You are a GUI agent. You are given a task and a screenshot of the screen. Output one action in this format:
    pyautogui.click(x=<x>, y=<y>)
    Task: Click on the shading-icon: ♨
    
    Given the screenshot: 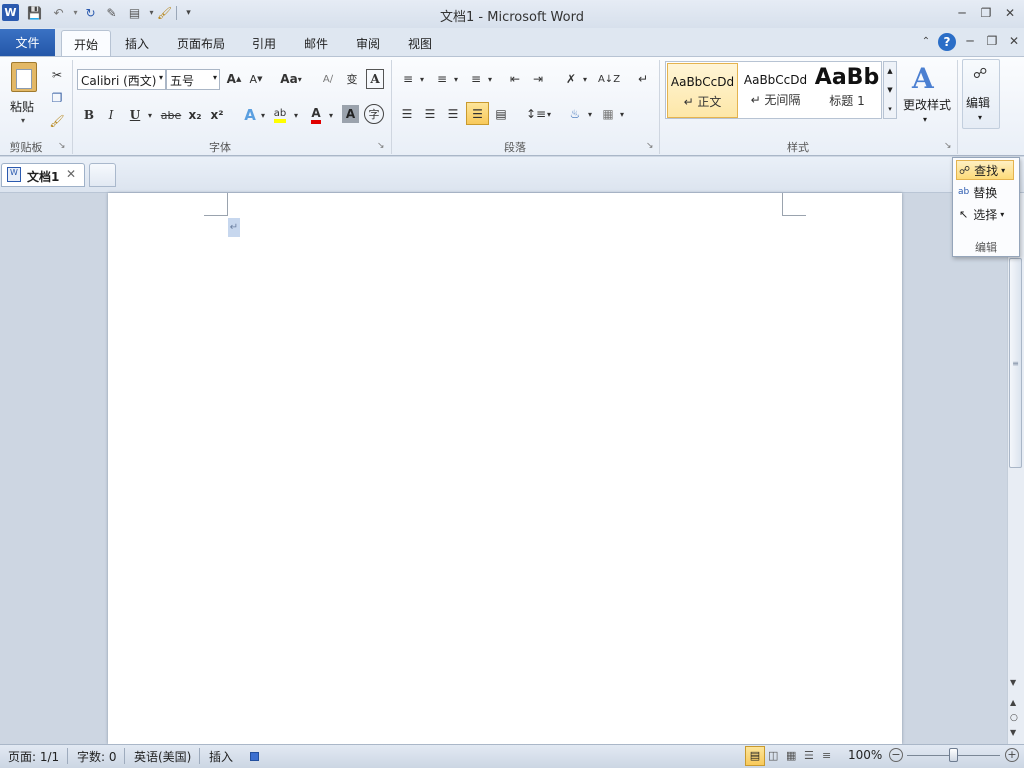 What is the action you would take?
    pyautogui.click(x=575, y=114)
    